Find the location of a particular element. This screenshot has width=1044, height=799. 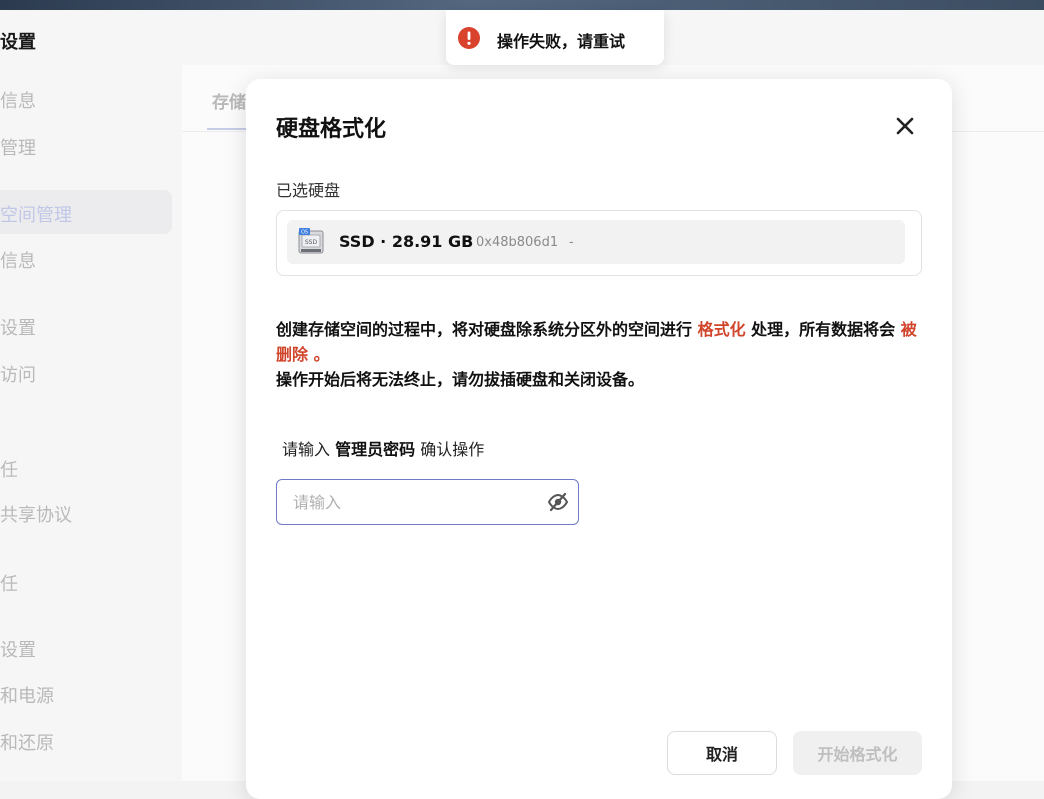

password-prompt: 请输入 管理员密码 确认操作 is located at coordinates (383, 448).